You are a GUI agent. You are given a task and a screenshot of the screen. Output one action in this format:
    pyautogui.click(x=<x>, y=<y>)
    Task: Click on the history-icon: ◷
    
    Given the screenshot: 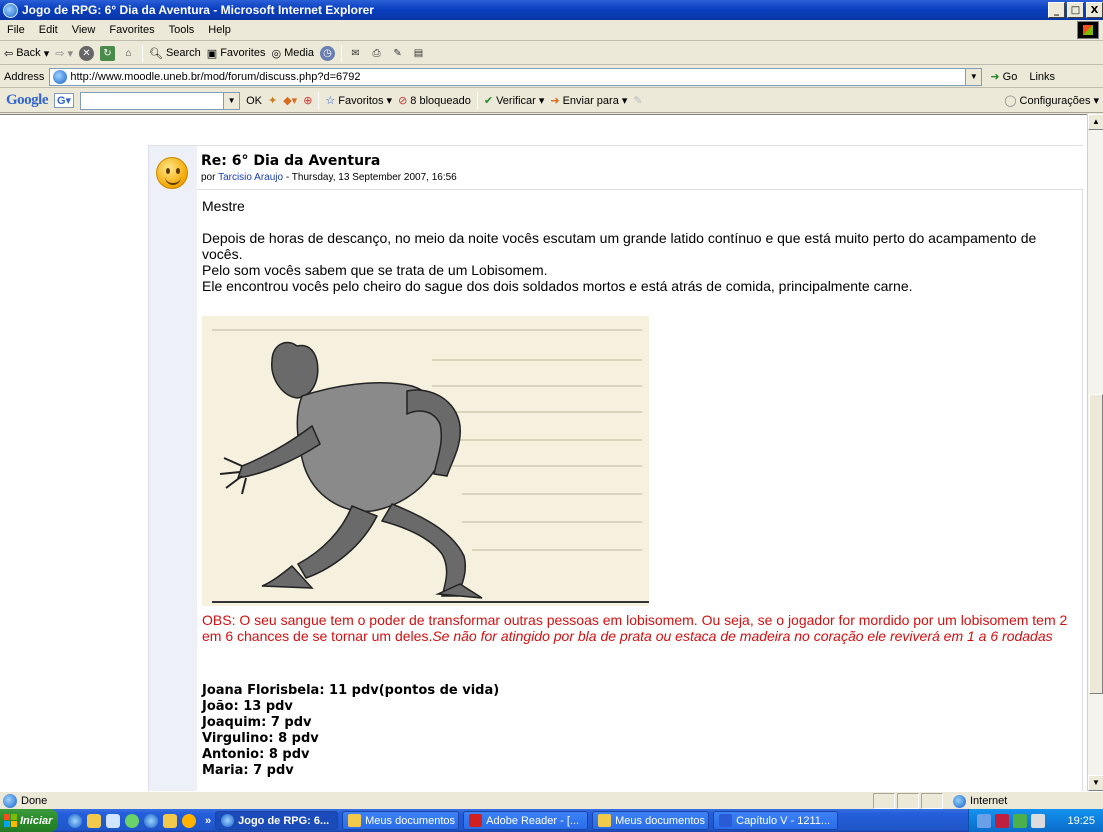 What is the action you would take?
    pyautogui.click(x=328, y=53)
    